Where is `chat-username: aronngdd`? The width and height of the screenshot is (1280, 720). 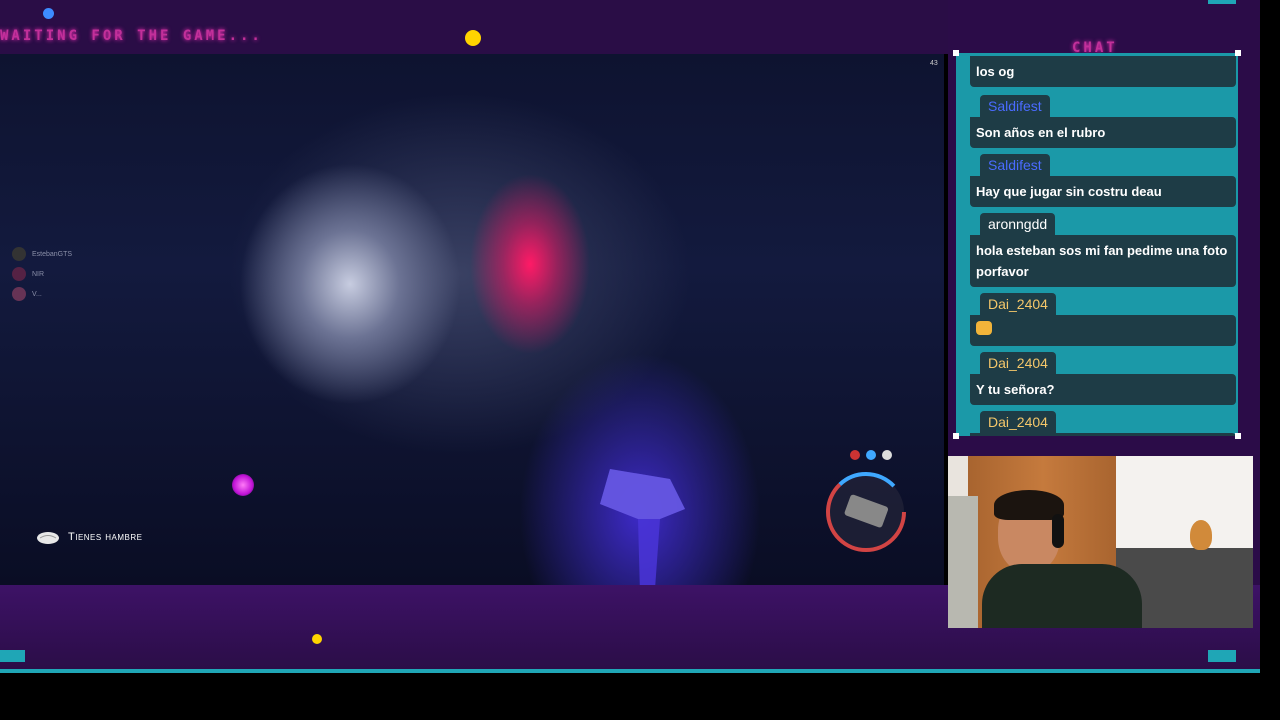 chat-username: aronngdd is located at coordinates (1018, 224).